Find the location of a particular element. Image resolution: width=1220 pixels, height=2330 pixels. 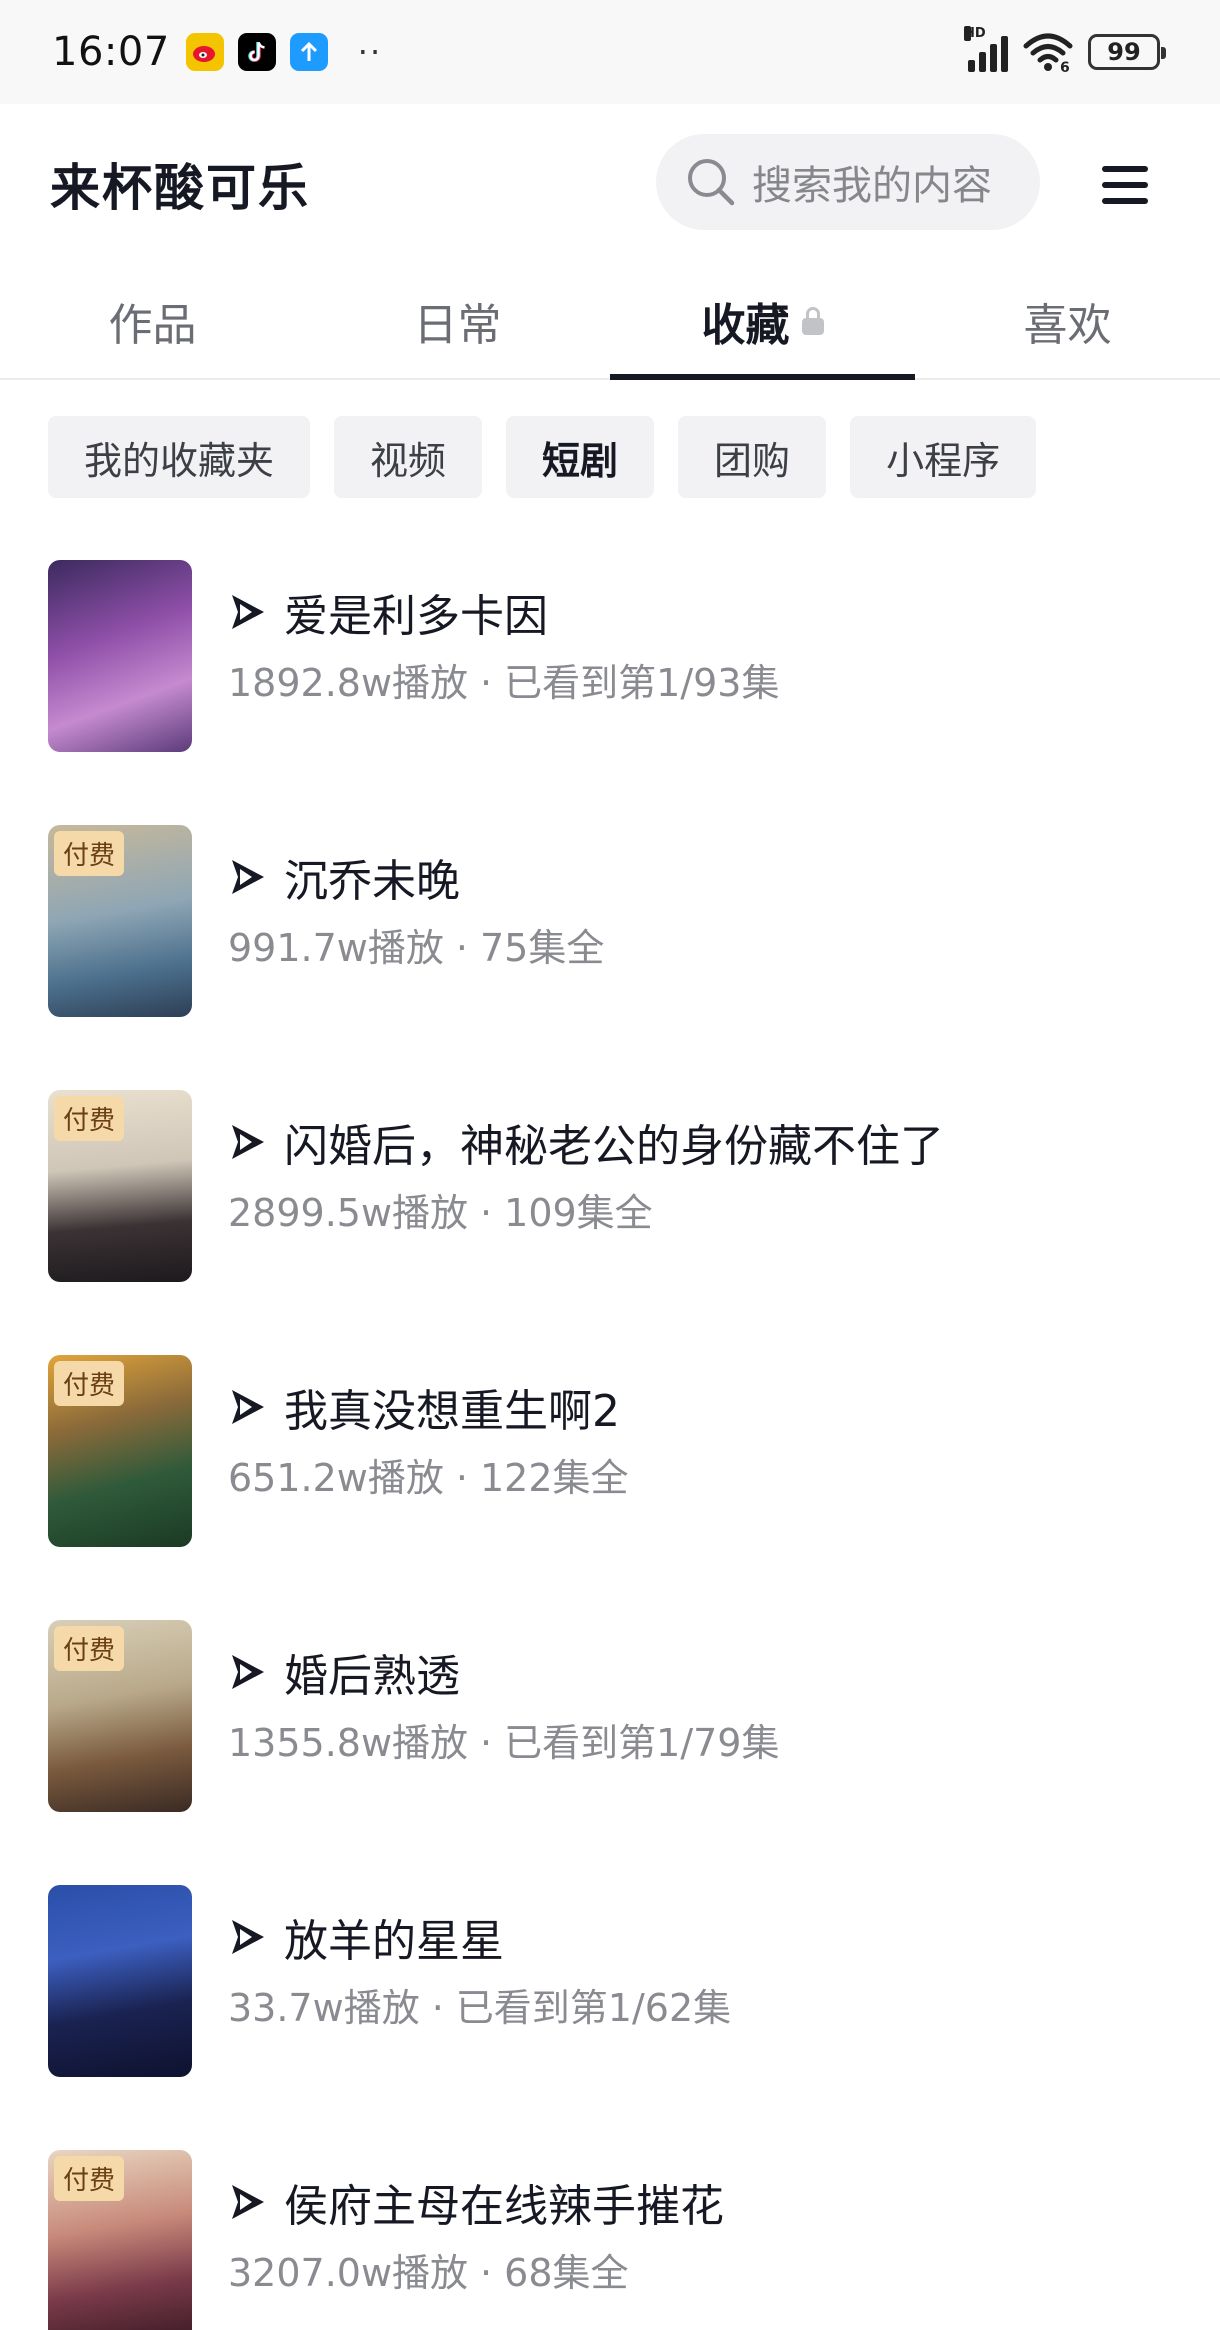

lock-icon is located at coordinates (812, 321).